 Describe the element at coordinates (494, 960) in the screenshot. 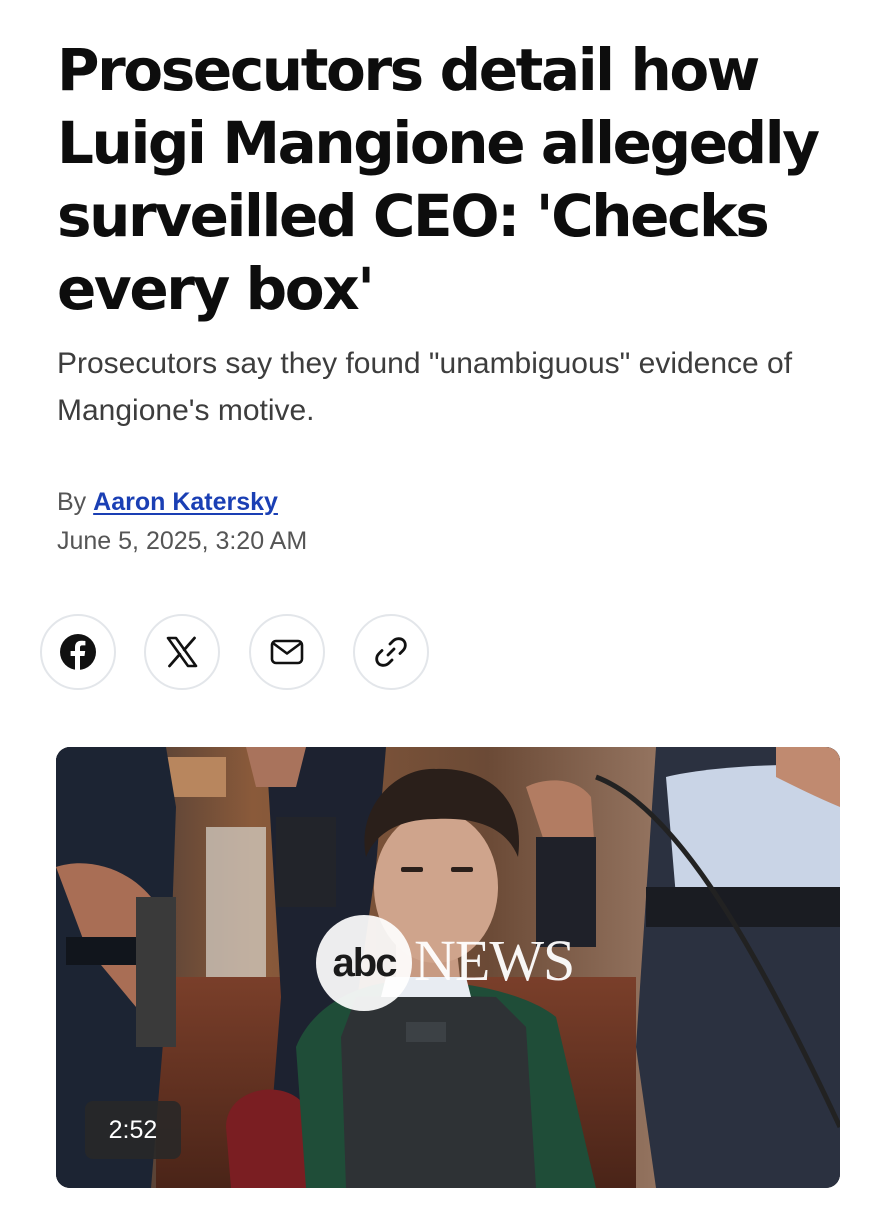

I see `news-wordmark: NEWS` at that location.